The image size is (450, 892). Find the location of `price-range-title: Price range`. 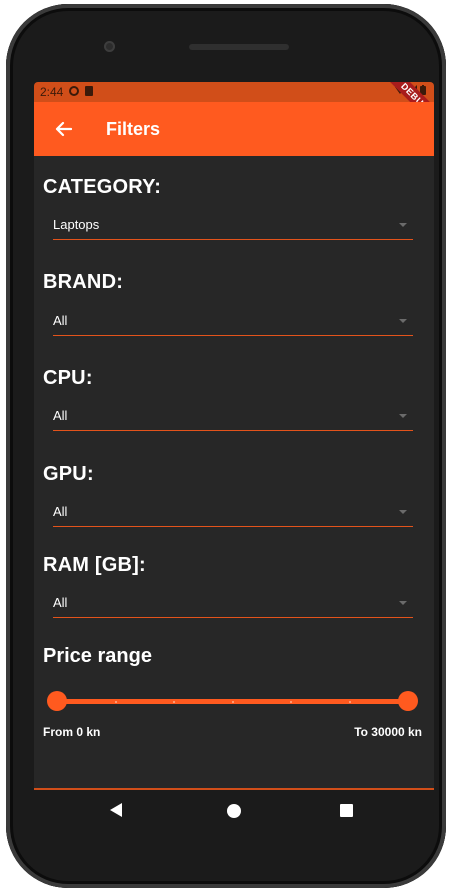

price-range-title: Price range is located at coordinates (97, 656).